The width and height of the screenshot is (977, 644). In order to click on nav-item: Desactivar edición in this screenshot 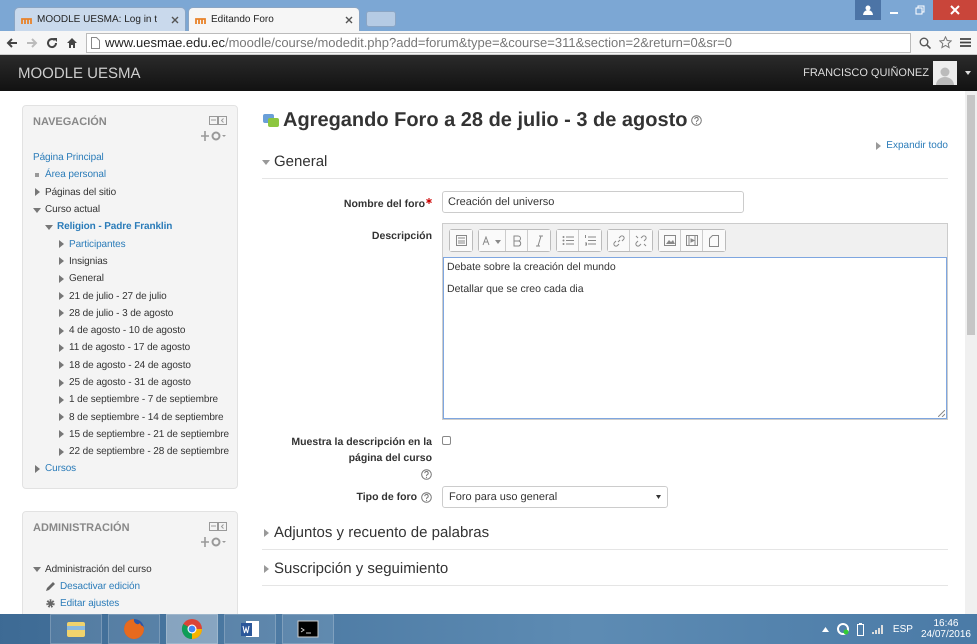, I will do `click(100, 586)`.